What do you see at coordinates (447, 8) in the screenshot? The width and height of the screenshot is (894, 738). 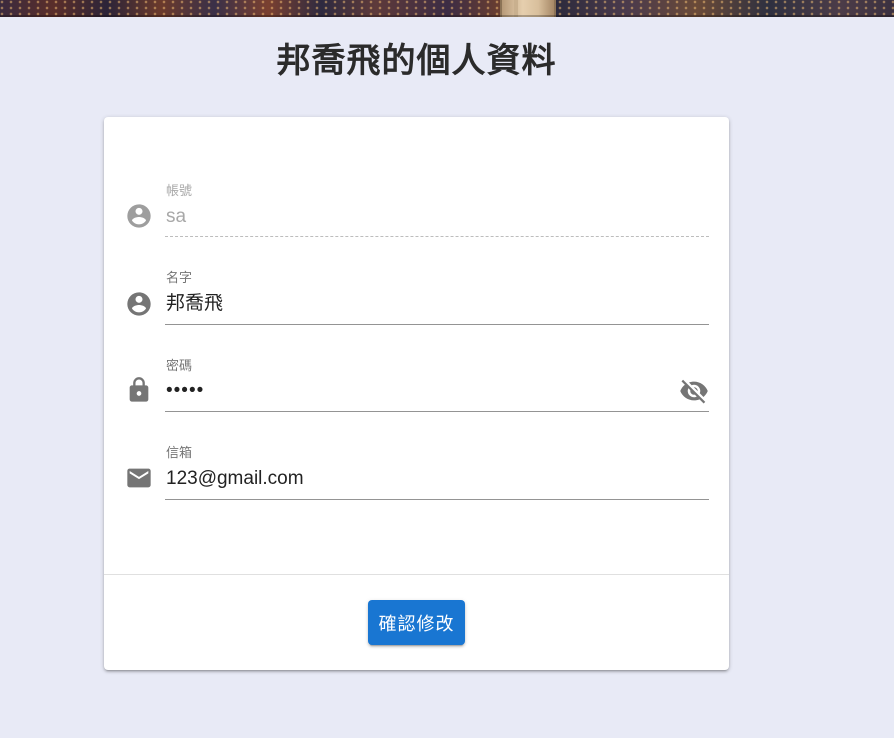 I see `header-banner-image` at bounding box center [447, 8].